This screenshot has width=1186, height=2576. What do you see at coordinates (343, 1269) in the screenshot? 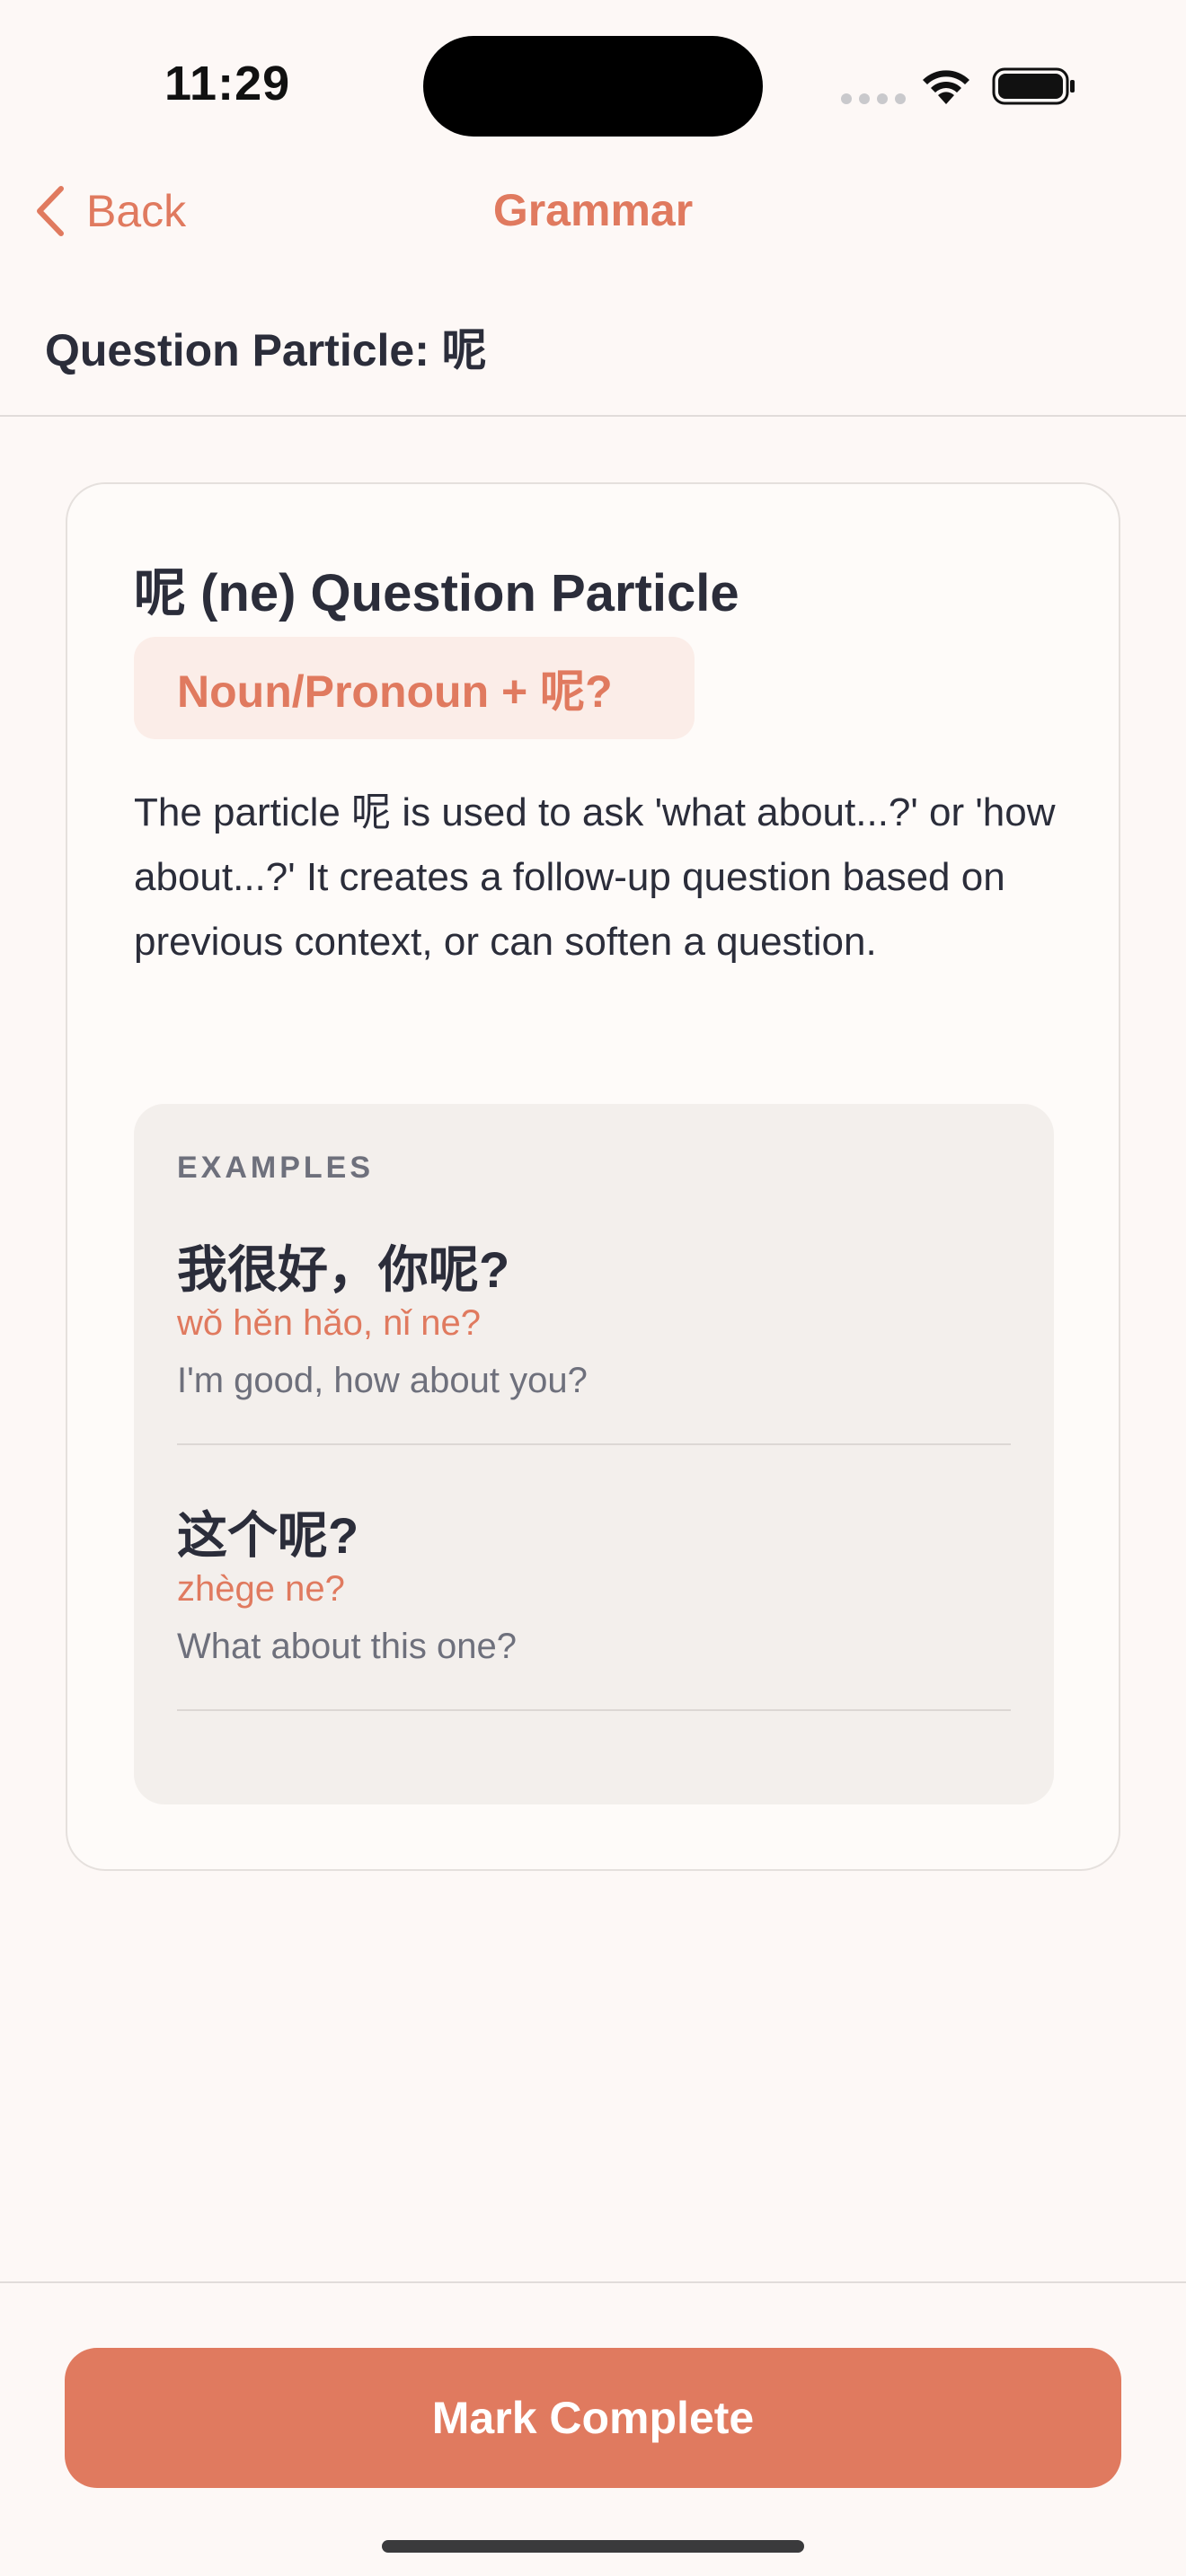
I see `example-chinese: 我很好，你呢?` at bounding box center [343, 1269].